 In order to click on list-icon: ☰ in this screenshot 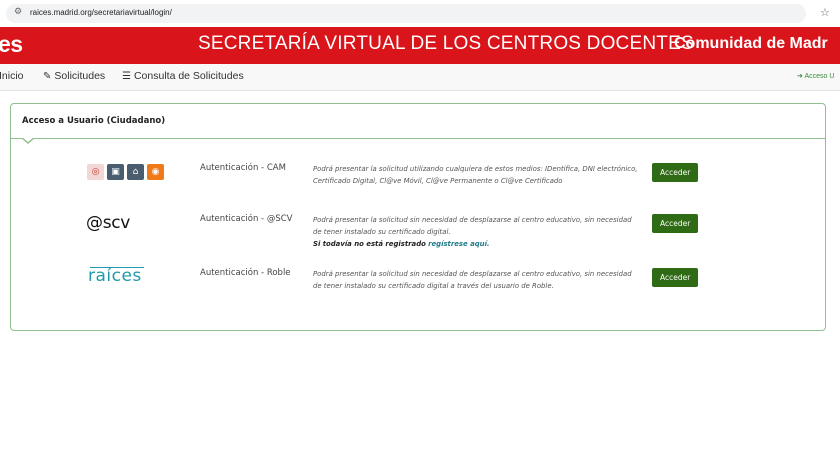, I will do `click(126, 76)`.